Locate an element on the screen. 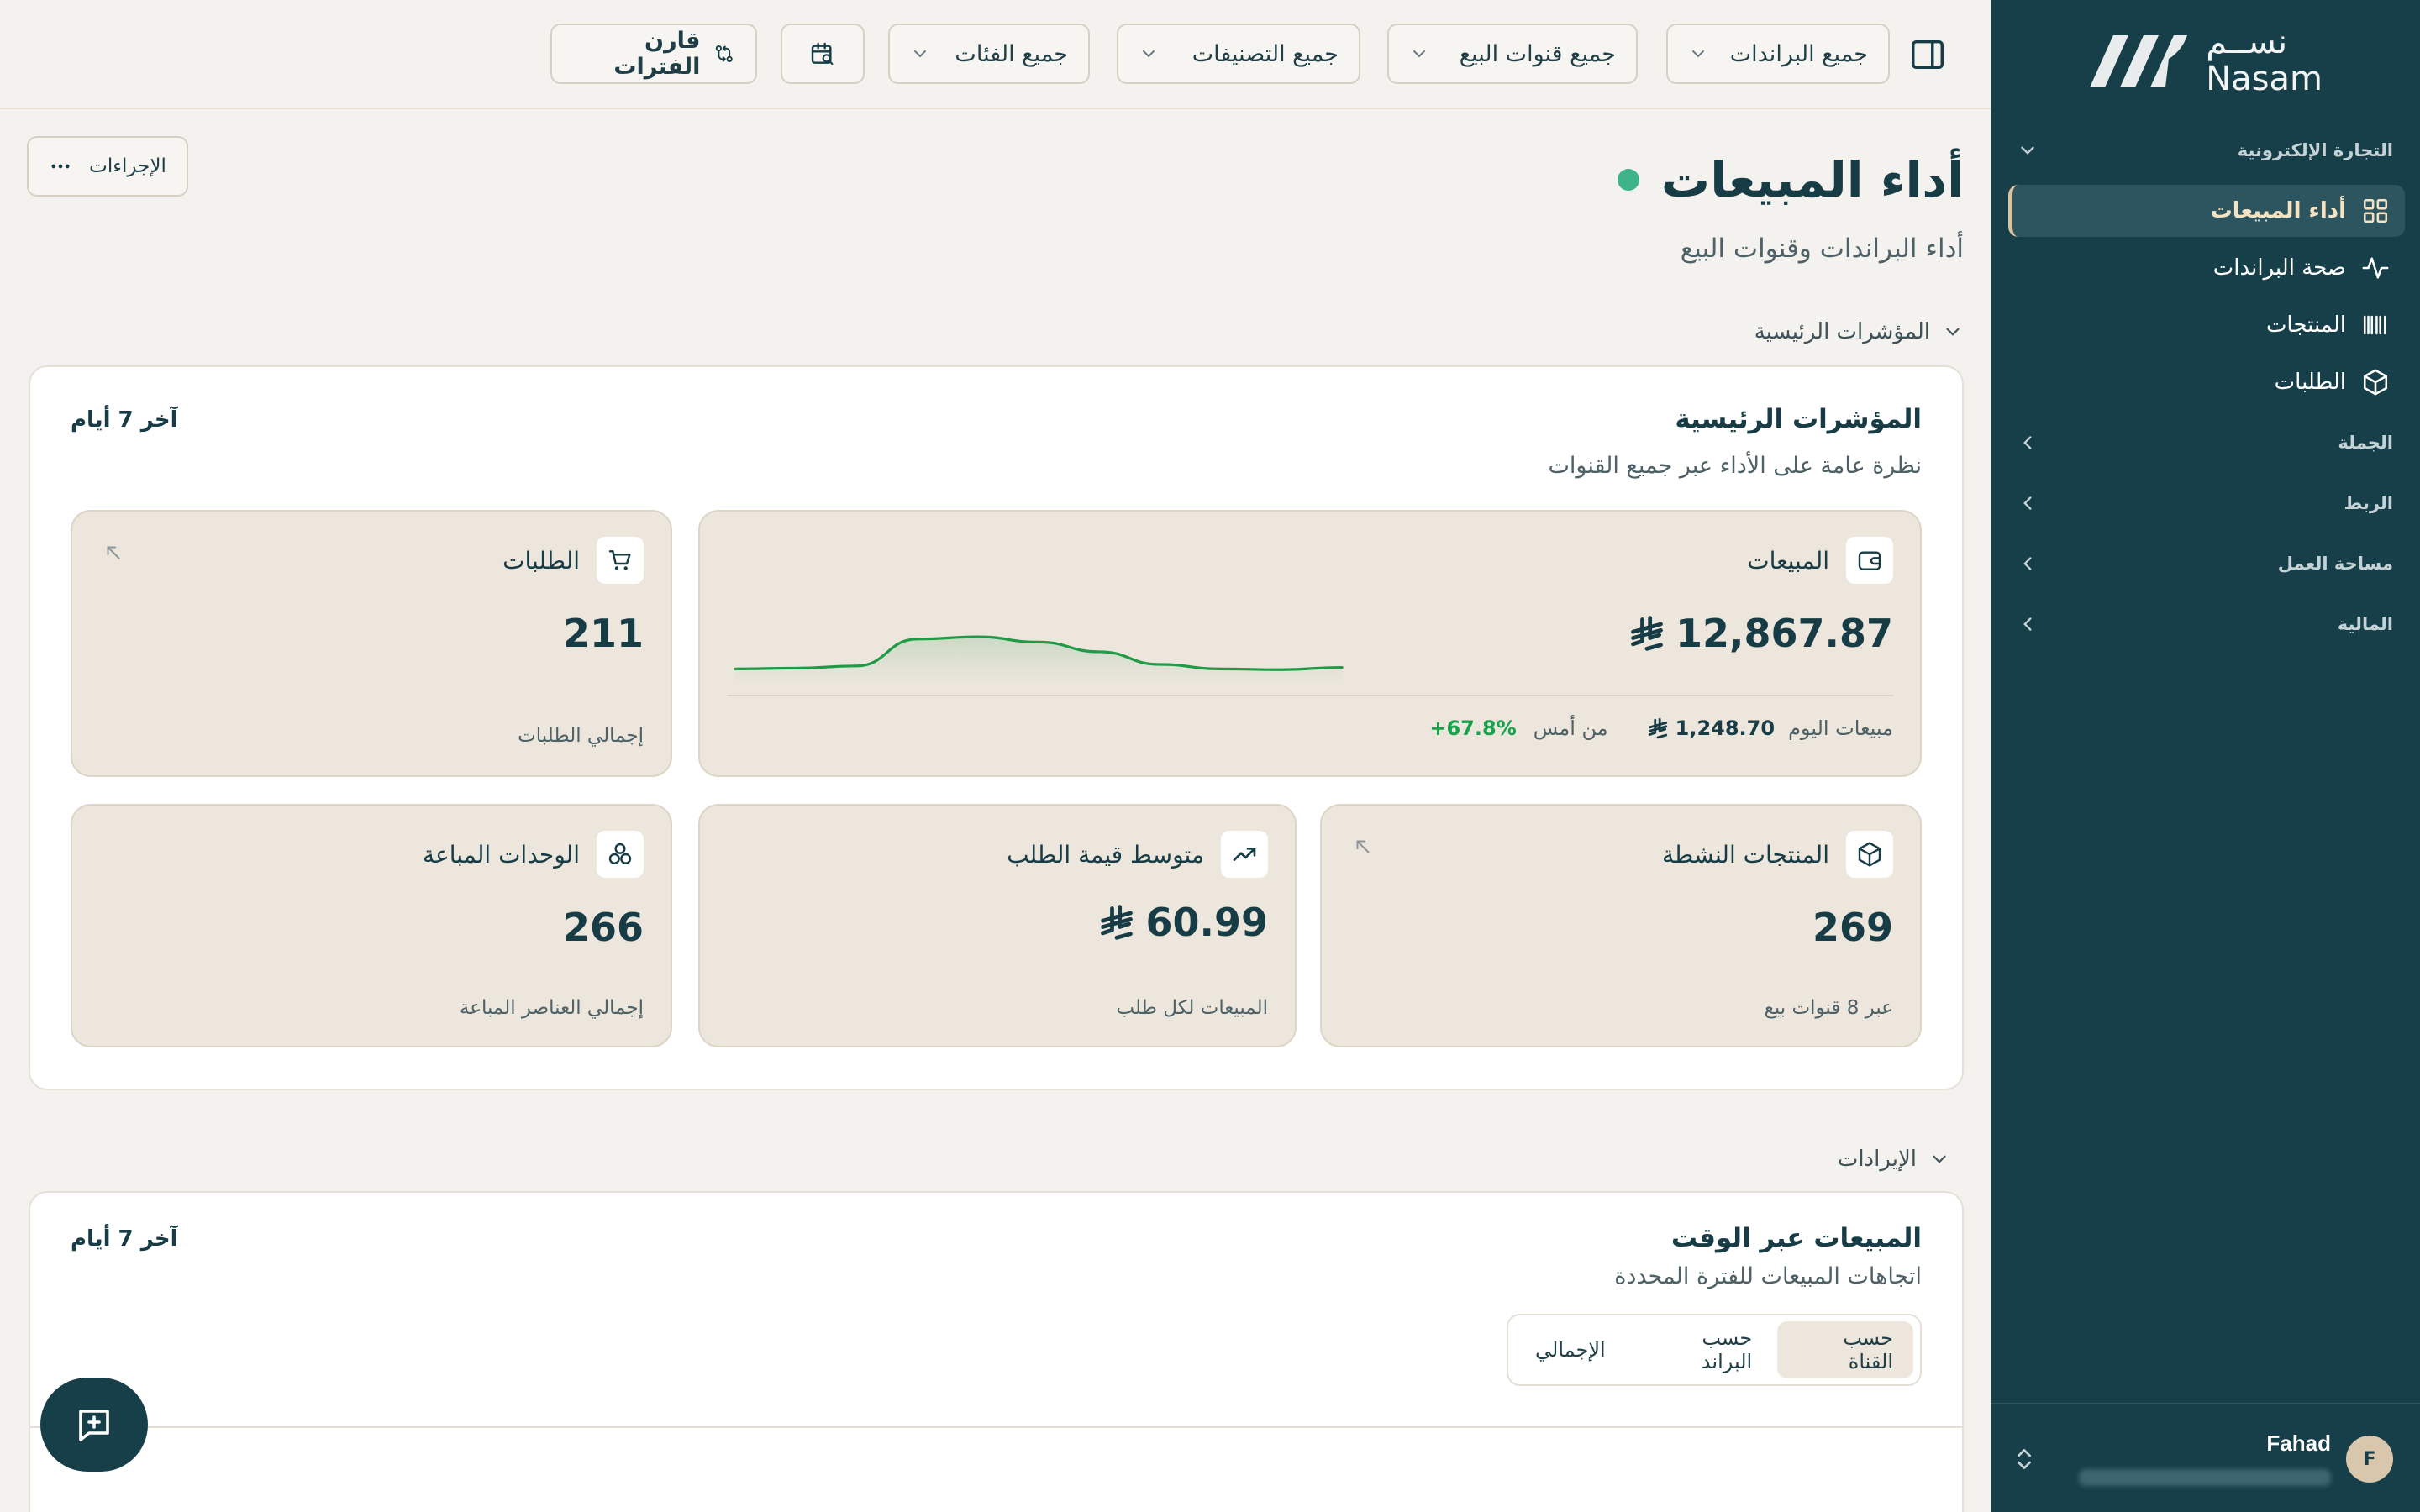  kpi-section-toggle: المؤشرات الرئيسية is located at coordinates (1859, 331).